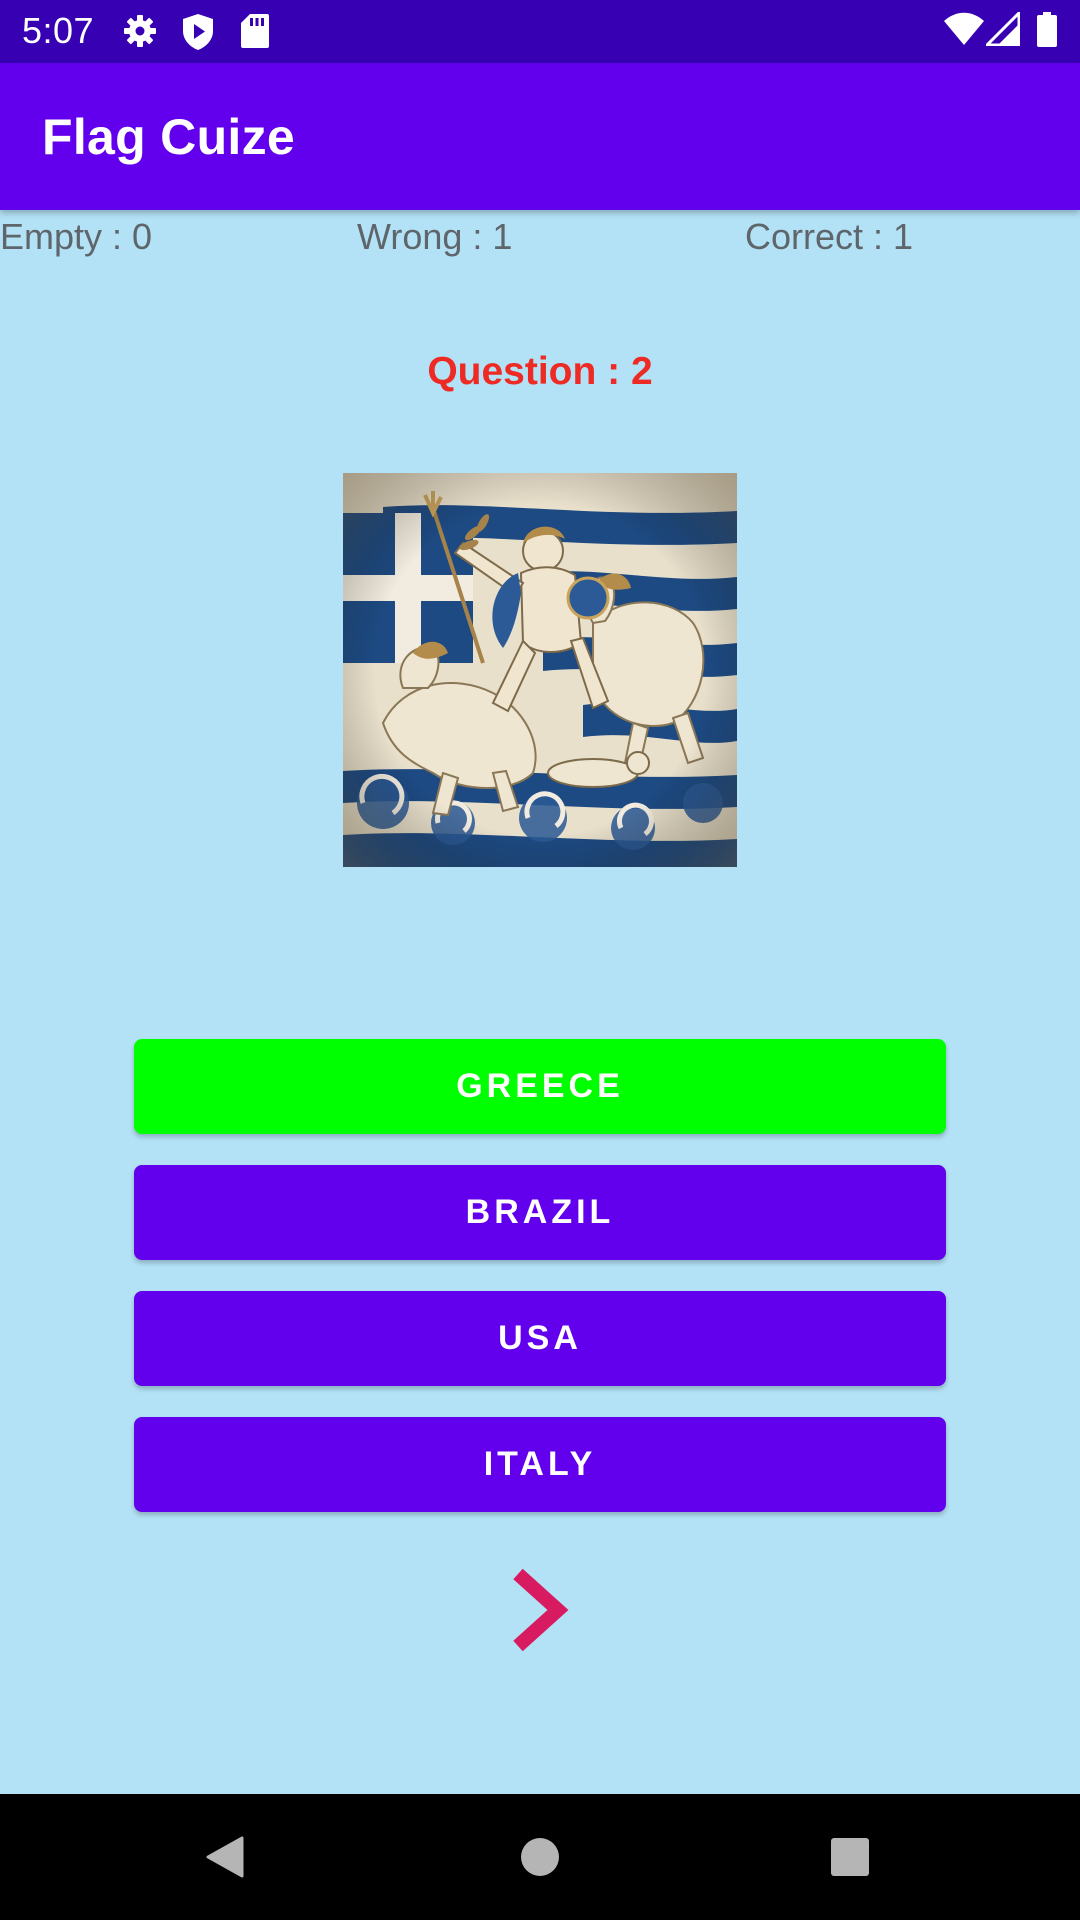 The height and width of the screenshot is (1920, 1080). What do you see at coordinates (435, 236) in the screenshot?
I see `wrong-count: Wrong : 1` at bounding box center [435, 236].